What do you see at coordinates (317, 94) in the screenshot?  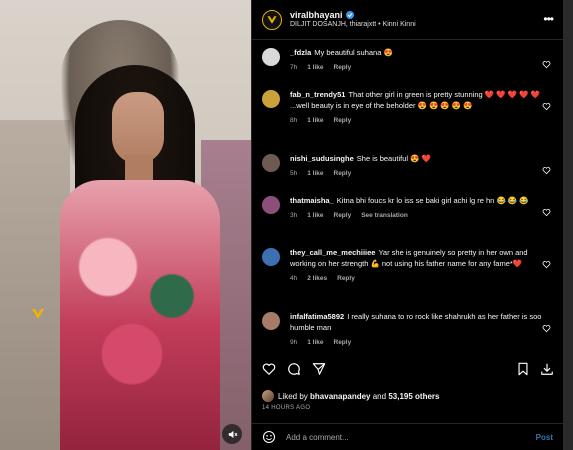 I see `commenter-username: fab_n_trendy51` at bounding box center [317, 94].